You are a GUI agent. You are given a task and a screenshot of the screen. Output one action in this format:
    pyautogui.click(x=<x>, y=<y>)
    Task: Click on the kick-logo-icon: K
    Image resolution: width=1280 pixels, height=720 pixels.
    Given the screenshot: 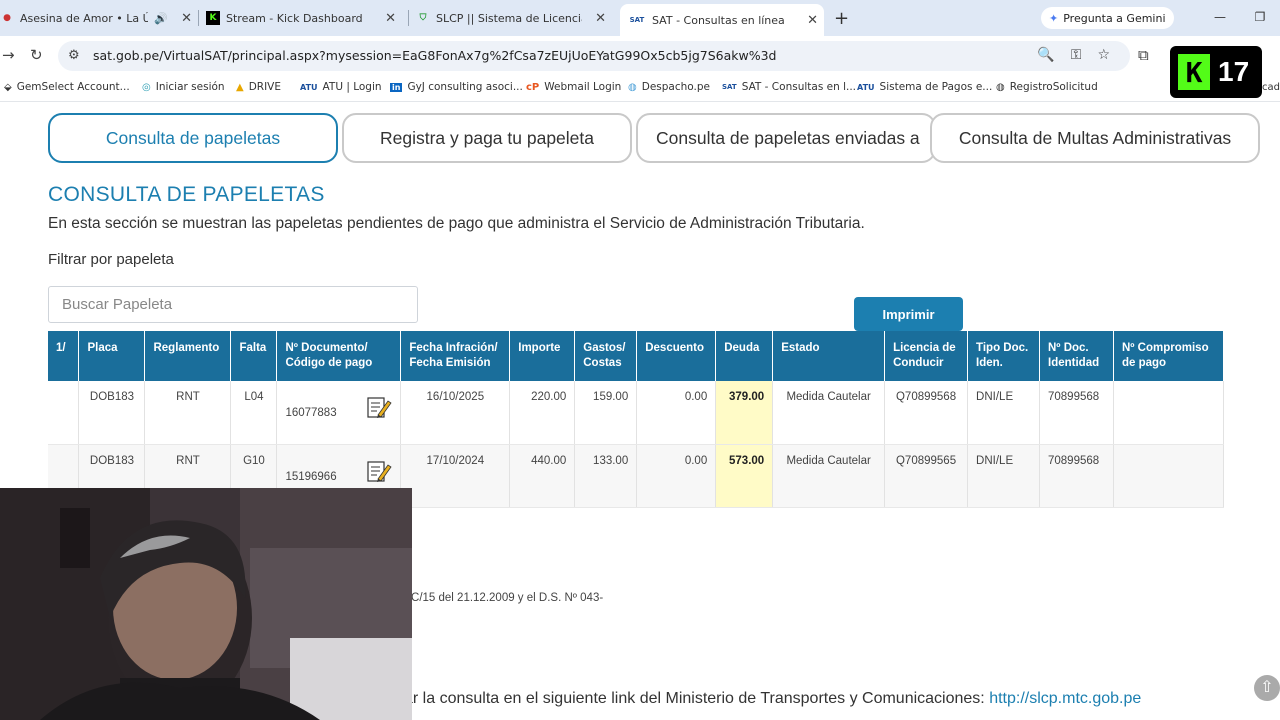 What is the action you would take?
    pyautogui.click(x=1194, y=72)
    